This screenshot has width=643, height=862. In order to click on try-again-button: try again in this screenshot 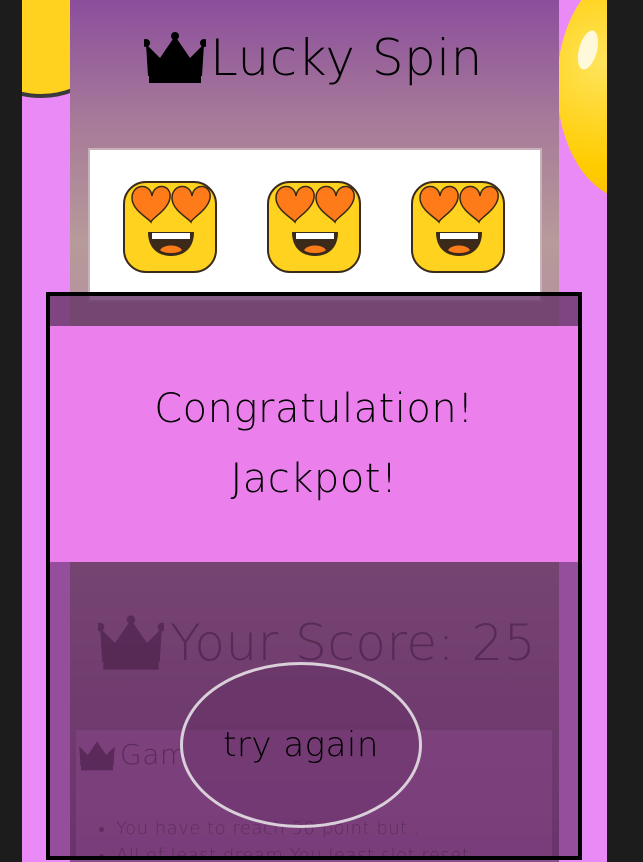, I will do `click(301, 745)`.